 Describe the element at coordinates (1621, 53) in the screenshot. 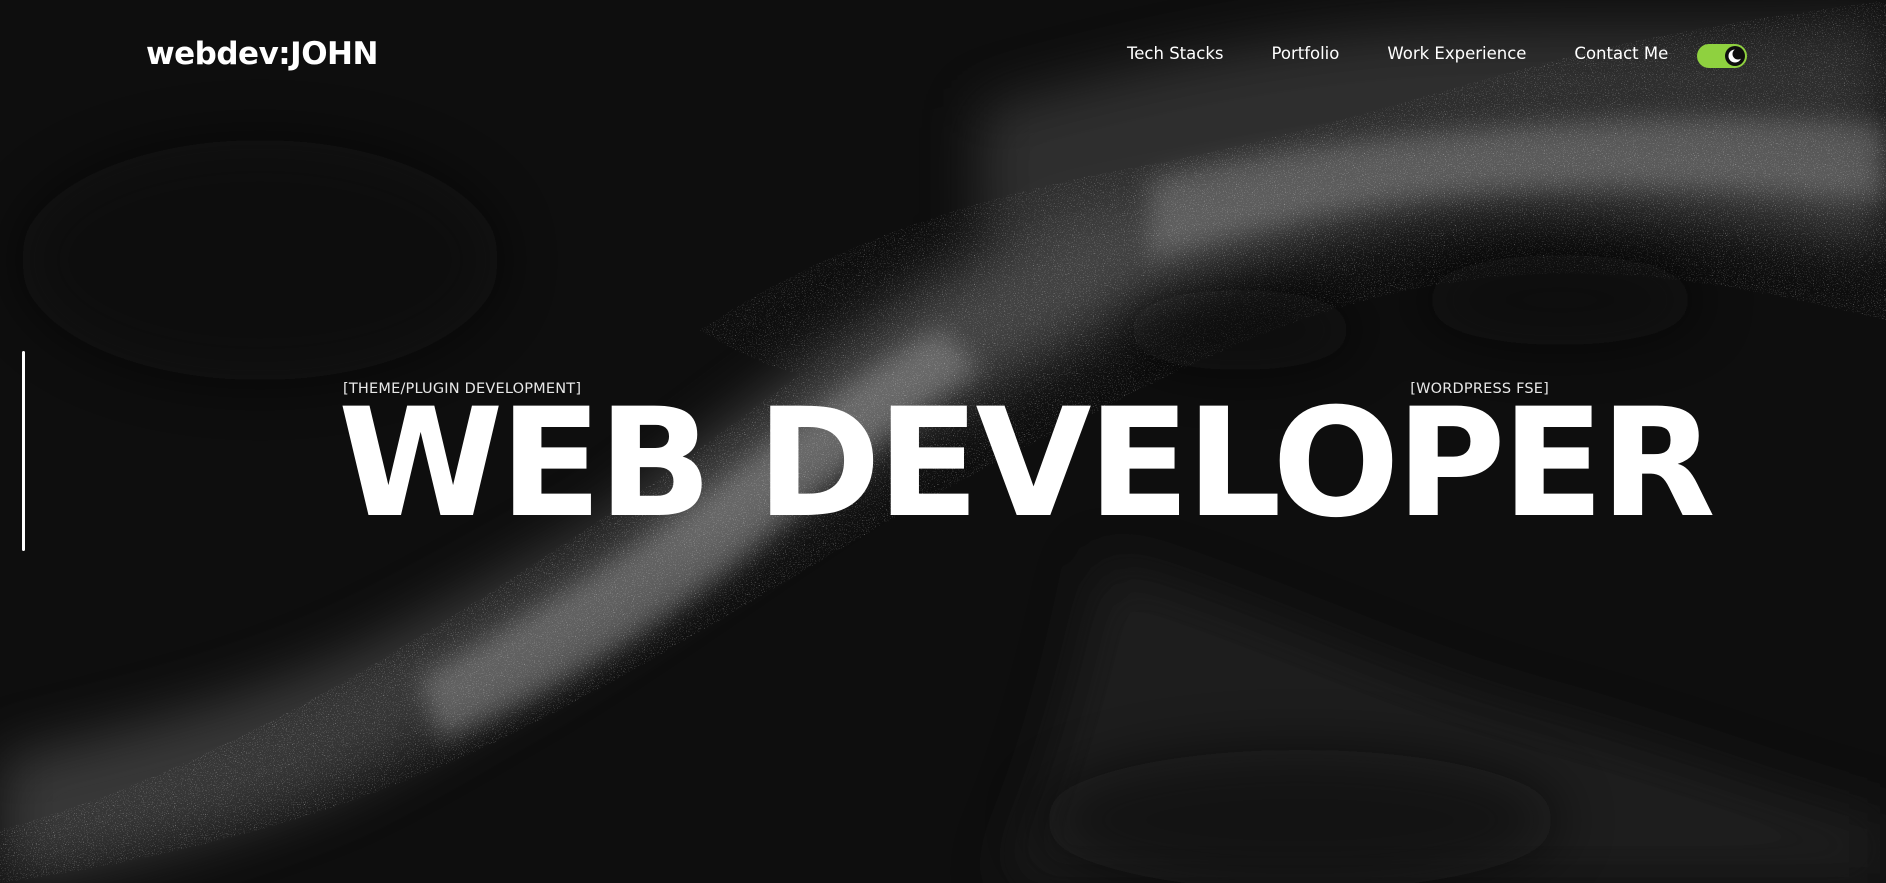

I see `nav-link-contact-me: Contact Me` at that location.